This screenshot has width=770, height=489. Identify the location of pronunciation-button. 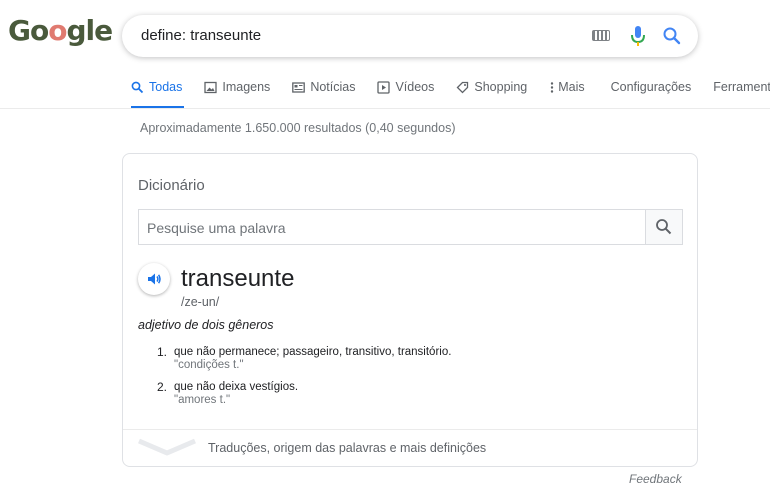
(154, 279).